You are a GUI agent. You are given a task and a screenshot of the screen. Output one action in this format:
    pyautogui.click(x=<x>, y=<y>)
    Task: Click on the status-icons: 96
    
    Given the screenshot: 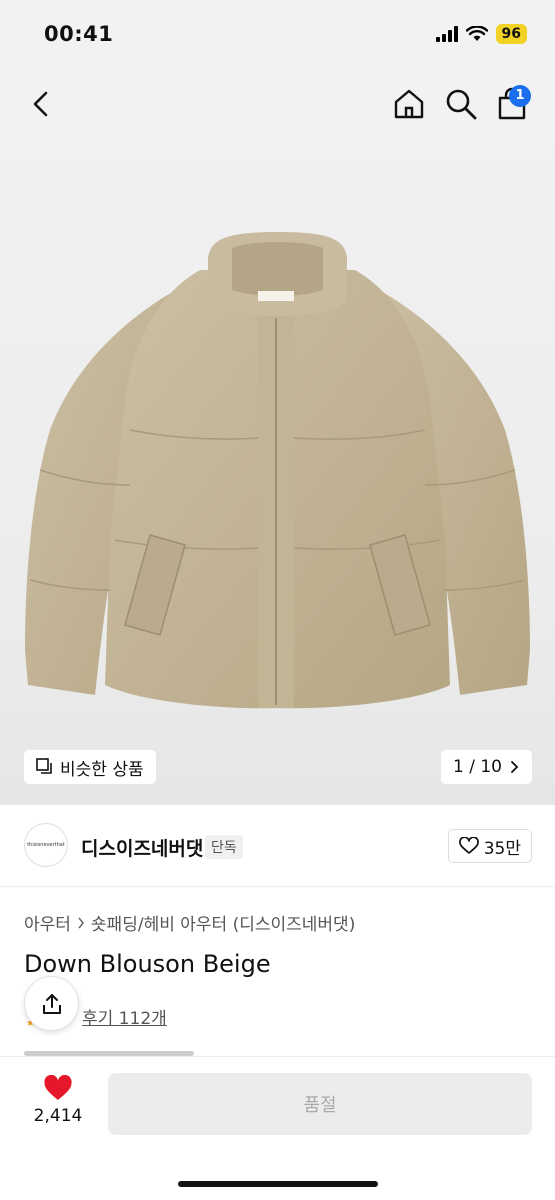 What is the action you would take?
    pyautogui.click(x=481, y=34)
    